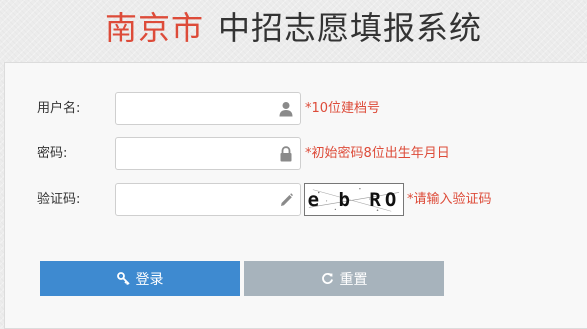 Image resolution: width=587 pixels, height=329 pixels. What do you see at coordinates (327, 278) in the screenshot?
I see `refresh-icon` at bounding box center [327, 278].